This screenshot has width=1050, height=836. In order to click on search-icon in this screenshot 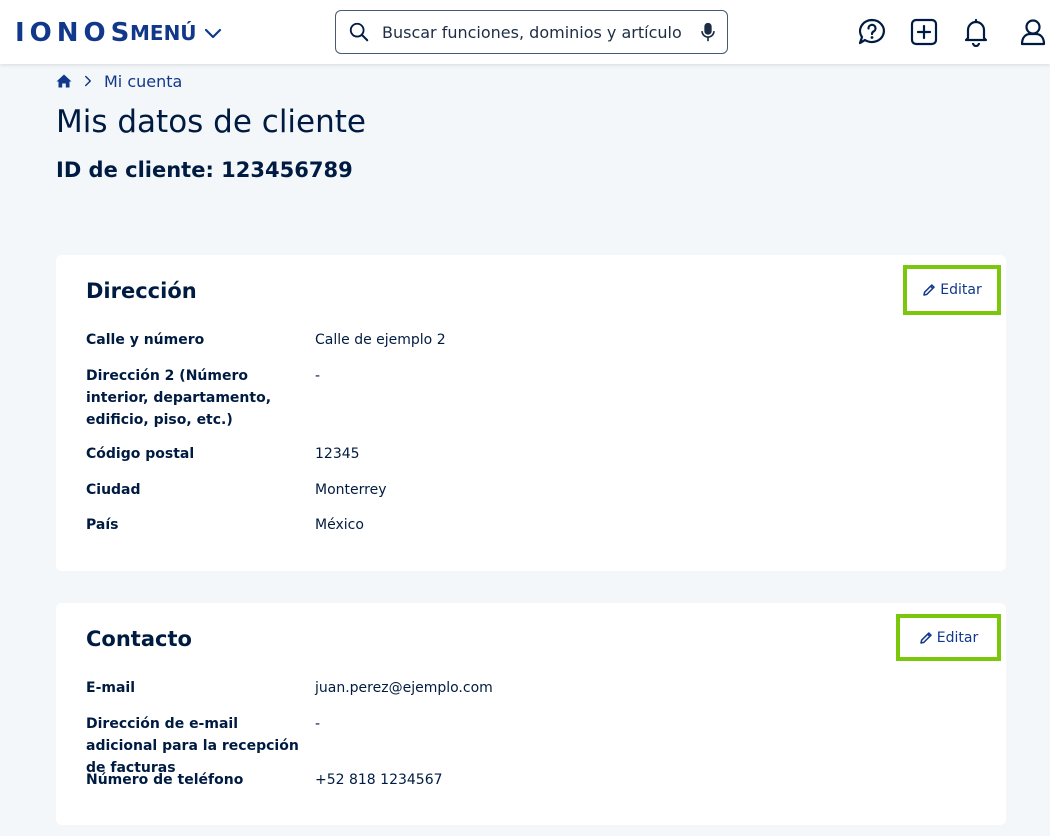, I will do `click(359, 32)`.